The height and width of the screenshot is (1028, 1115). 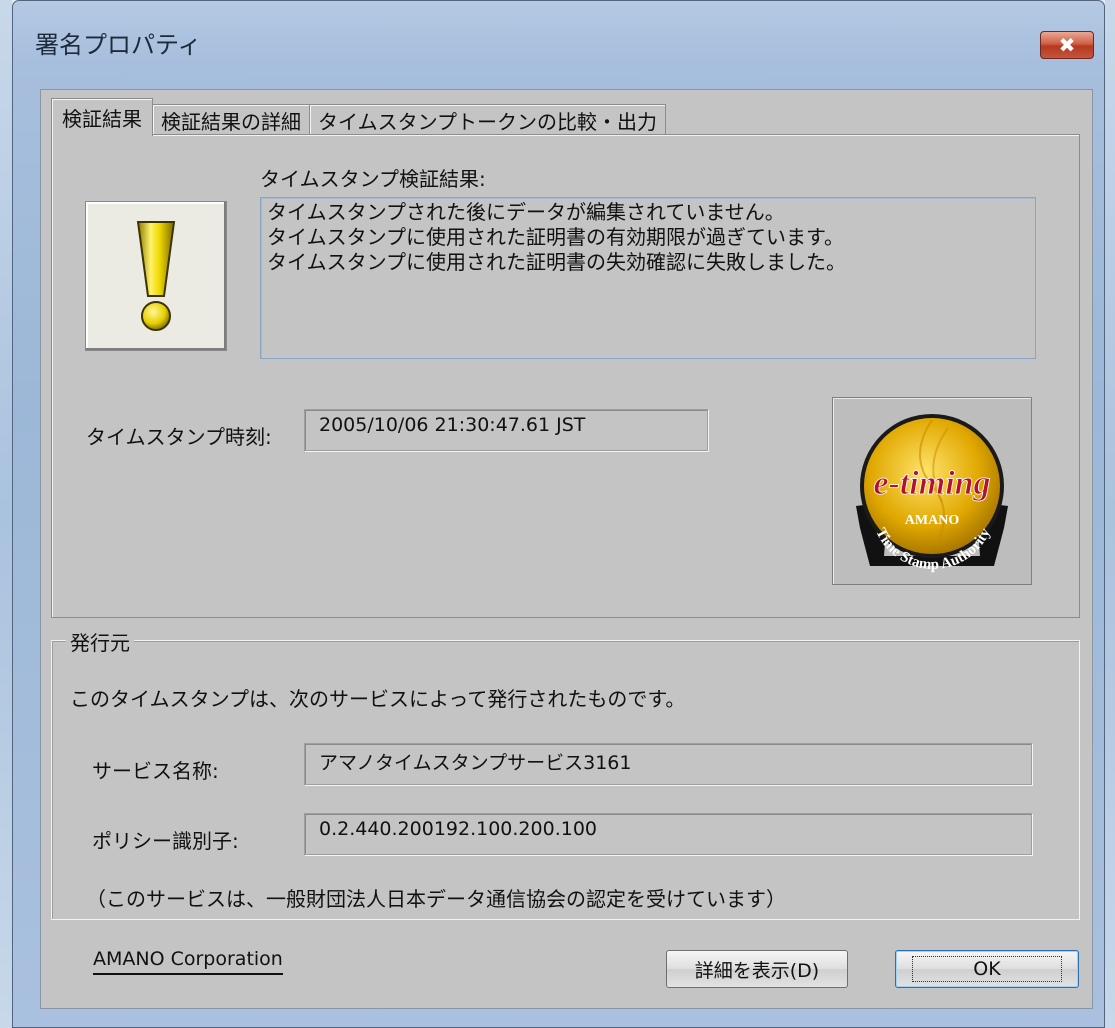 I want to click on ok-button-label: OK, so click(x=987, y=969).